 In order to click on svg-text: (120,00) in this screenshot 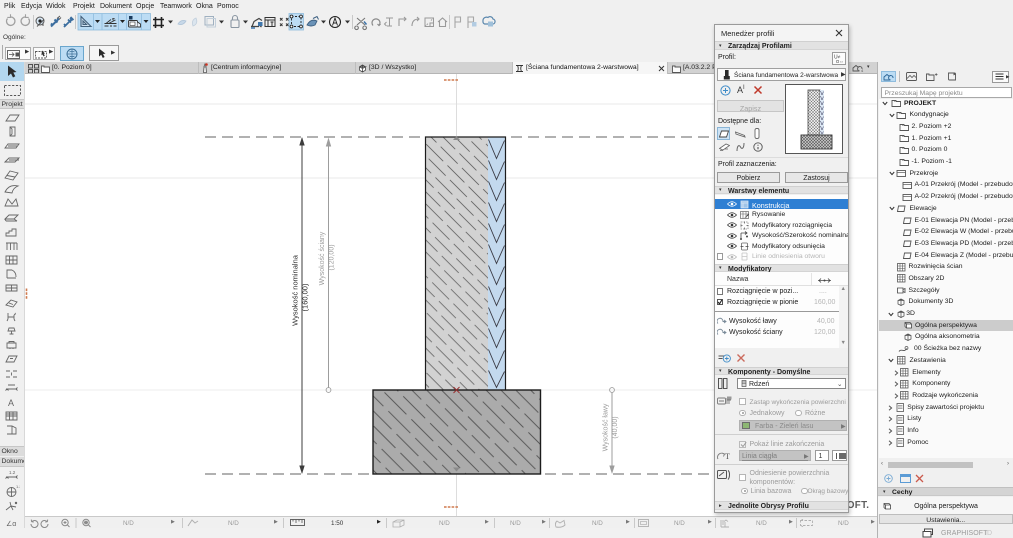, I will do `click(332, 257)`.